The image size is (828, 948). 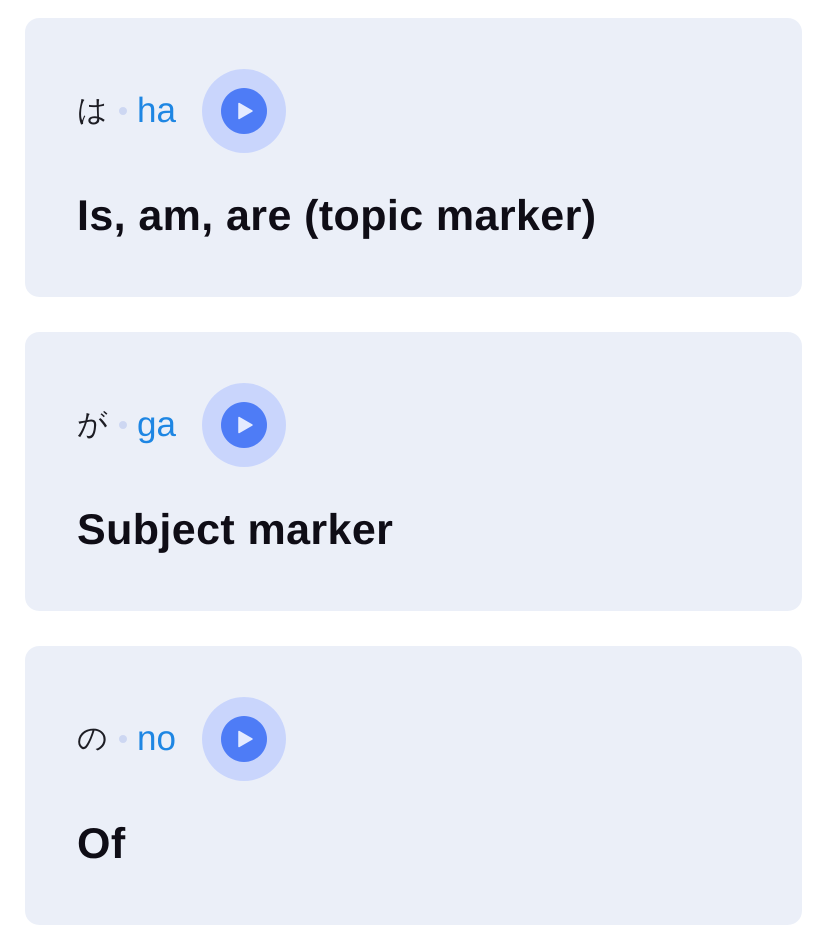 What do you see at coordinates (337, 216) in the screenshot?
I see `meaning-text: Is, am, are (topic marker)` at bounding box center [337, 216].